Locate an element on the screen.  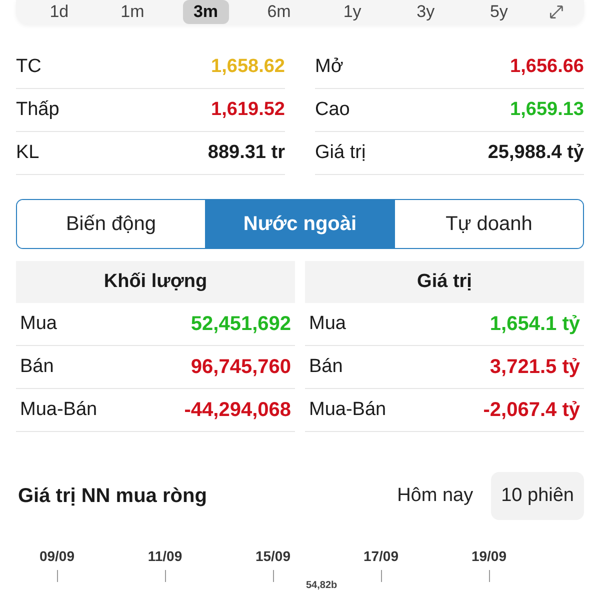
range-option: 10 phiên is located at coordinates (537, 496).